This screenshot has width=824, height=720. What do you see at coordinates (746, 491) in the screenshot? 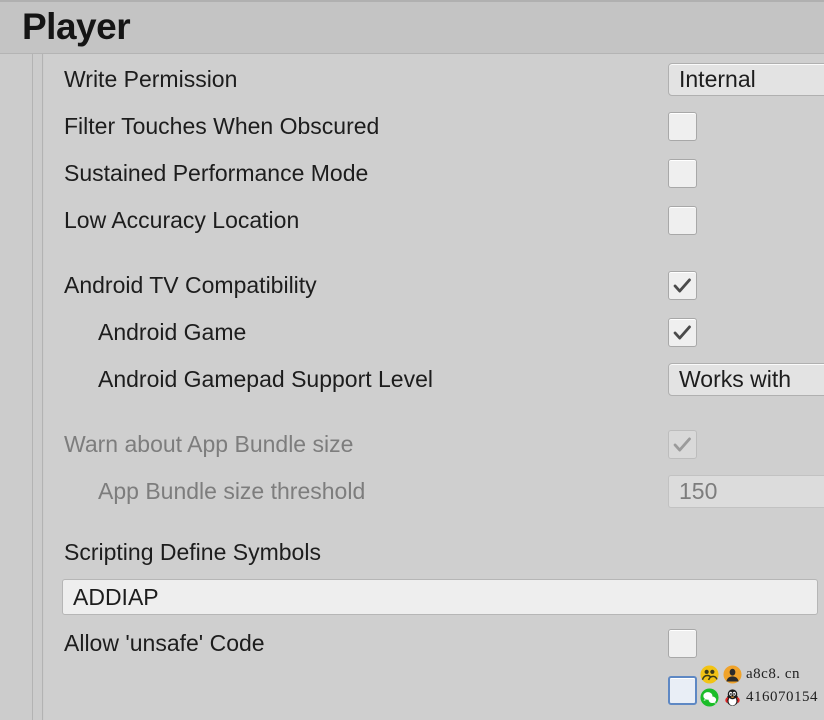
I see `app-bundle-size-threshold-field: 150` at bounding box center [746, 491].